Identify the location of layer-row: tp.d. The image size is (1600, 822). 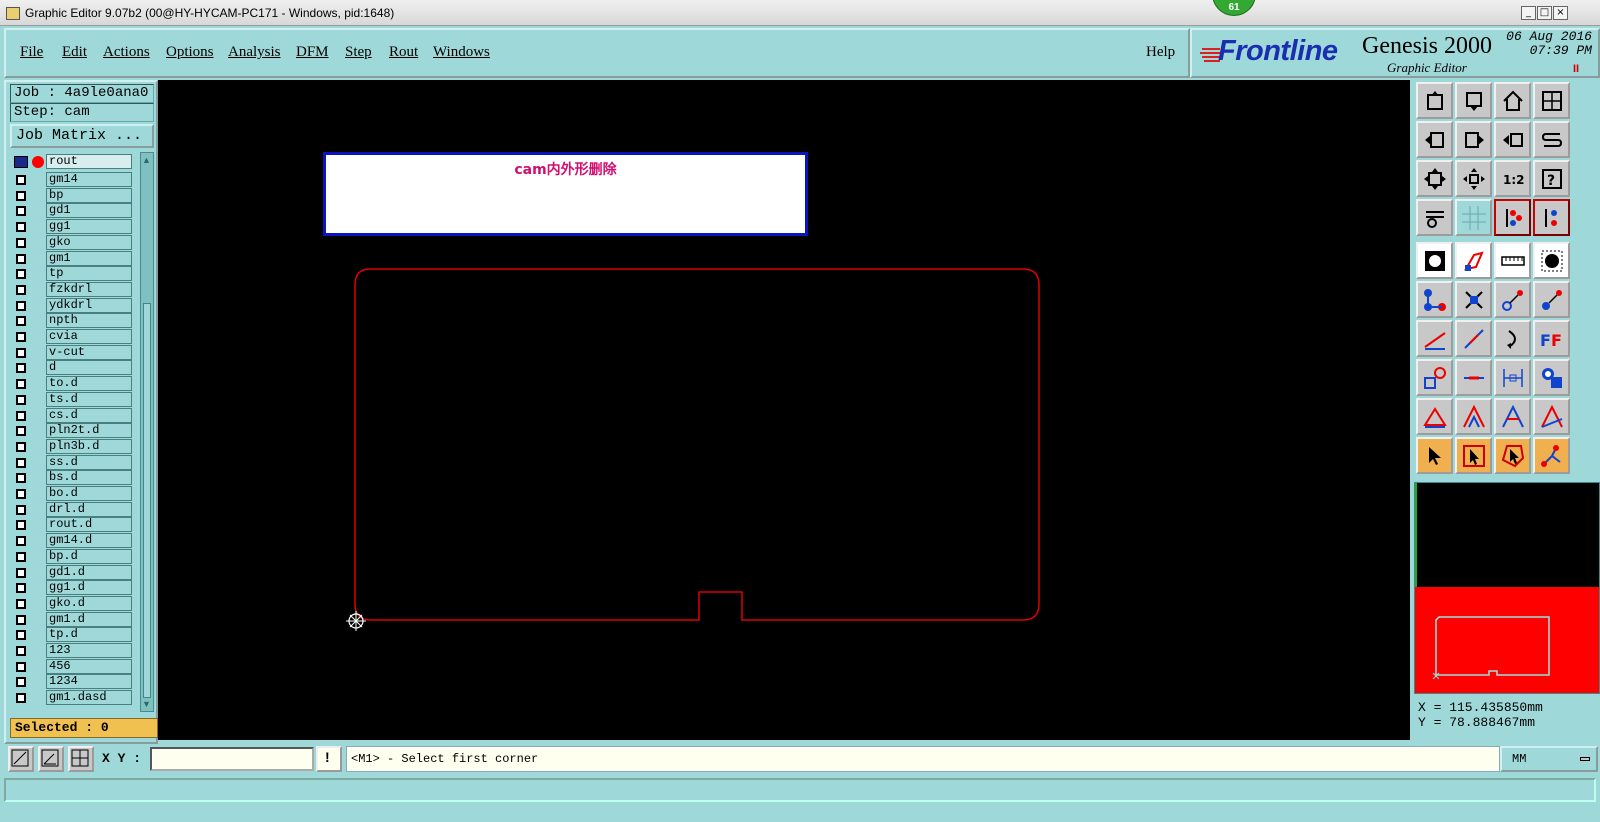
(73, 635).